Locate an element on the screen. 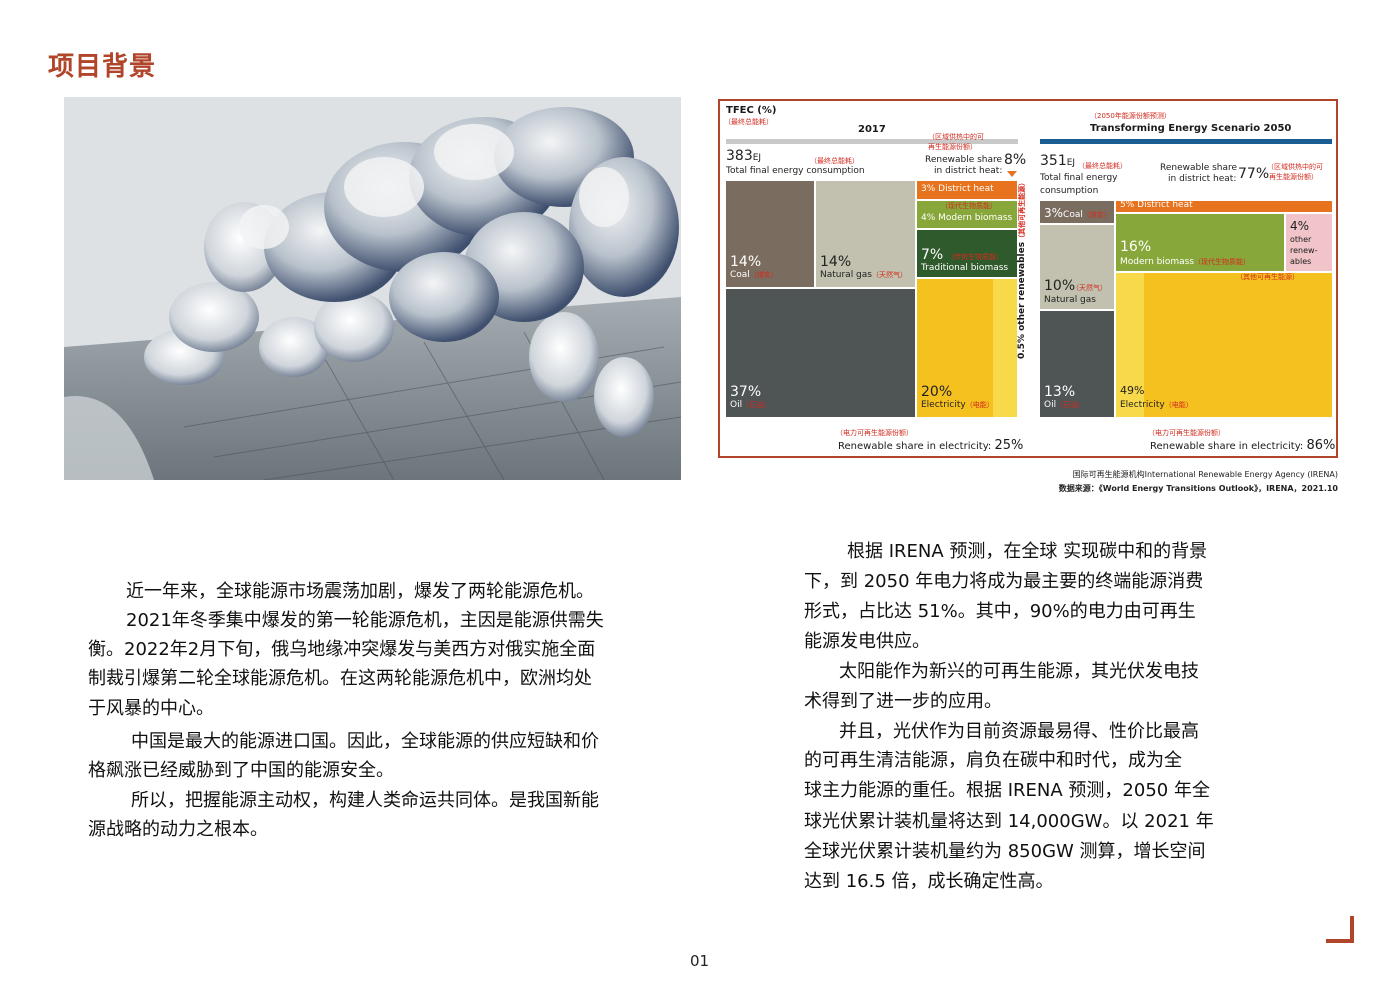 The width and height of the screenshot is (1400, 990). other-renewables-text: 0.5% other renewables is located at coordinates (1022, 300).